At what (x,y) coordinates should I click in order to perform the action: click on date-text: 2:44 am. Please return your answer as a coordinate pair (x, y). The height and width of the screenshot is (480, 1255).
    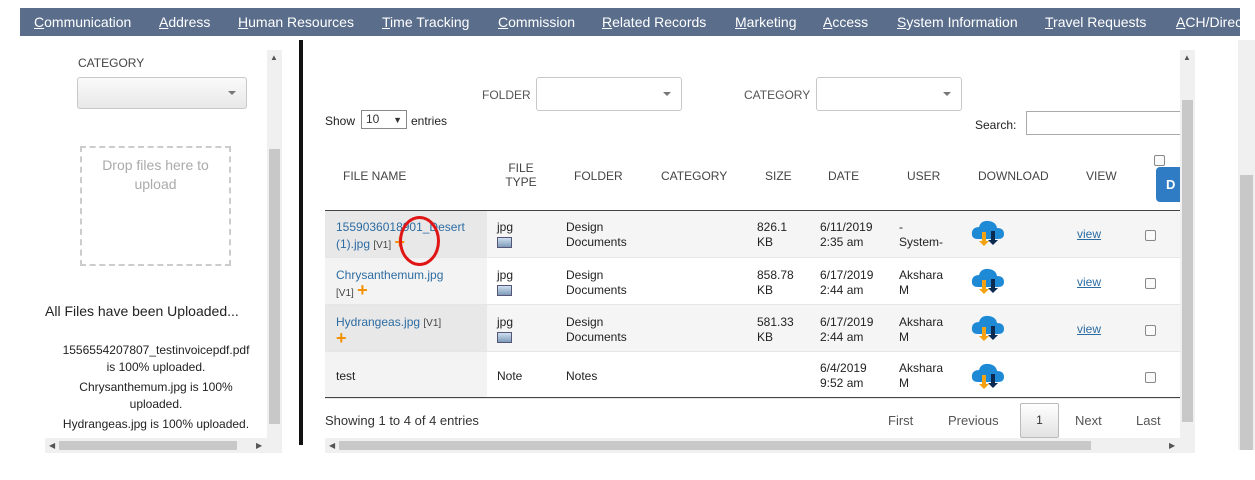
    Looking at the image, I should click on (842, 337).